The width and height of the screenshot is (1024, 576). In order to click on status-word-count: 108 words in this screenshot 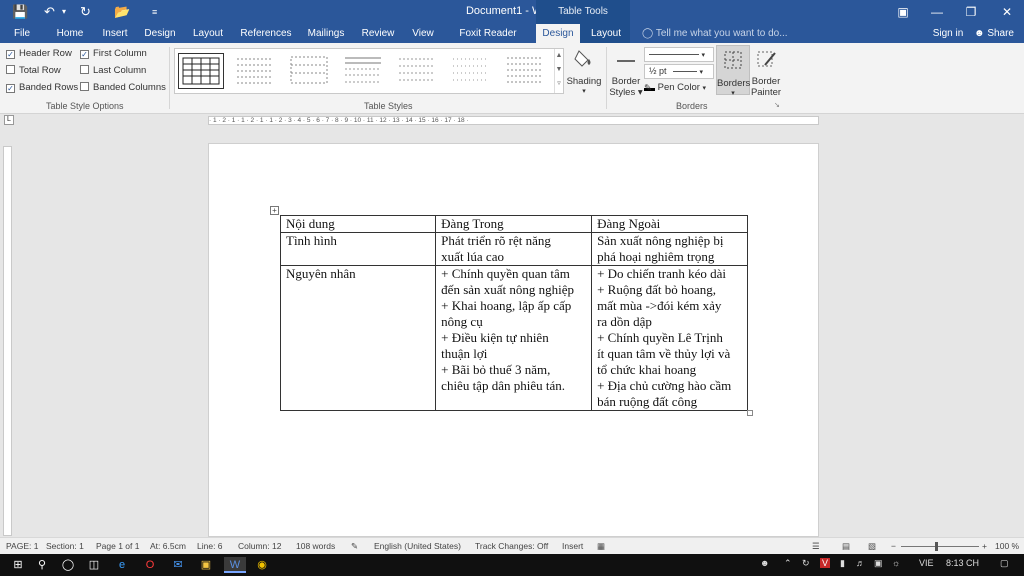, I will do `click(315, 546)`.